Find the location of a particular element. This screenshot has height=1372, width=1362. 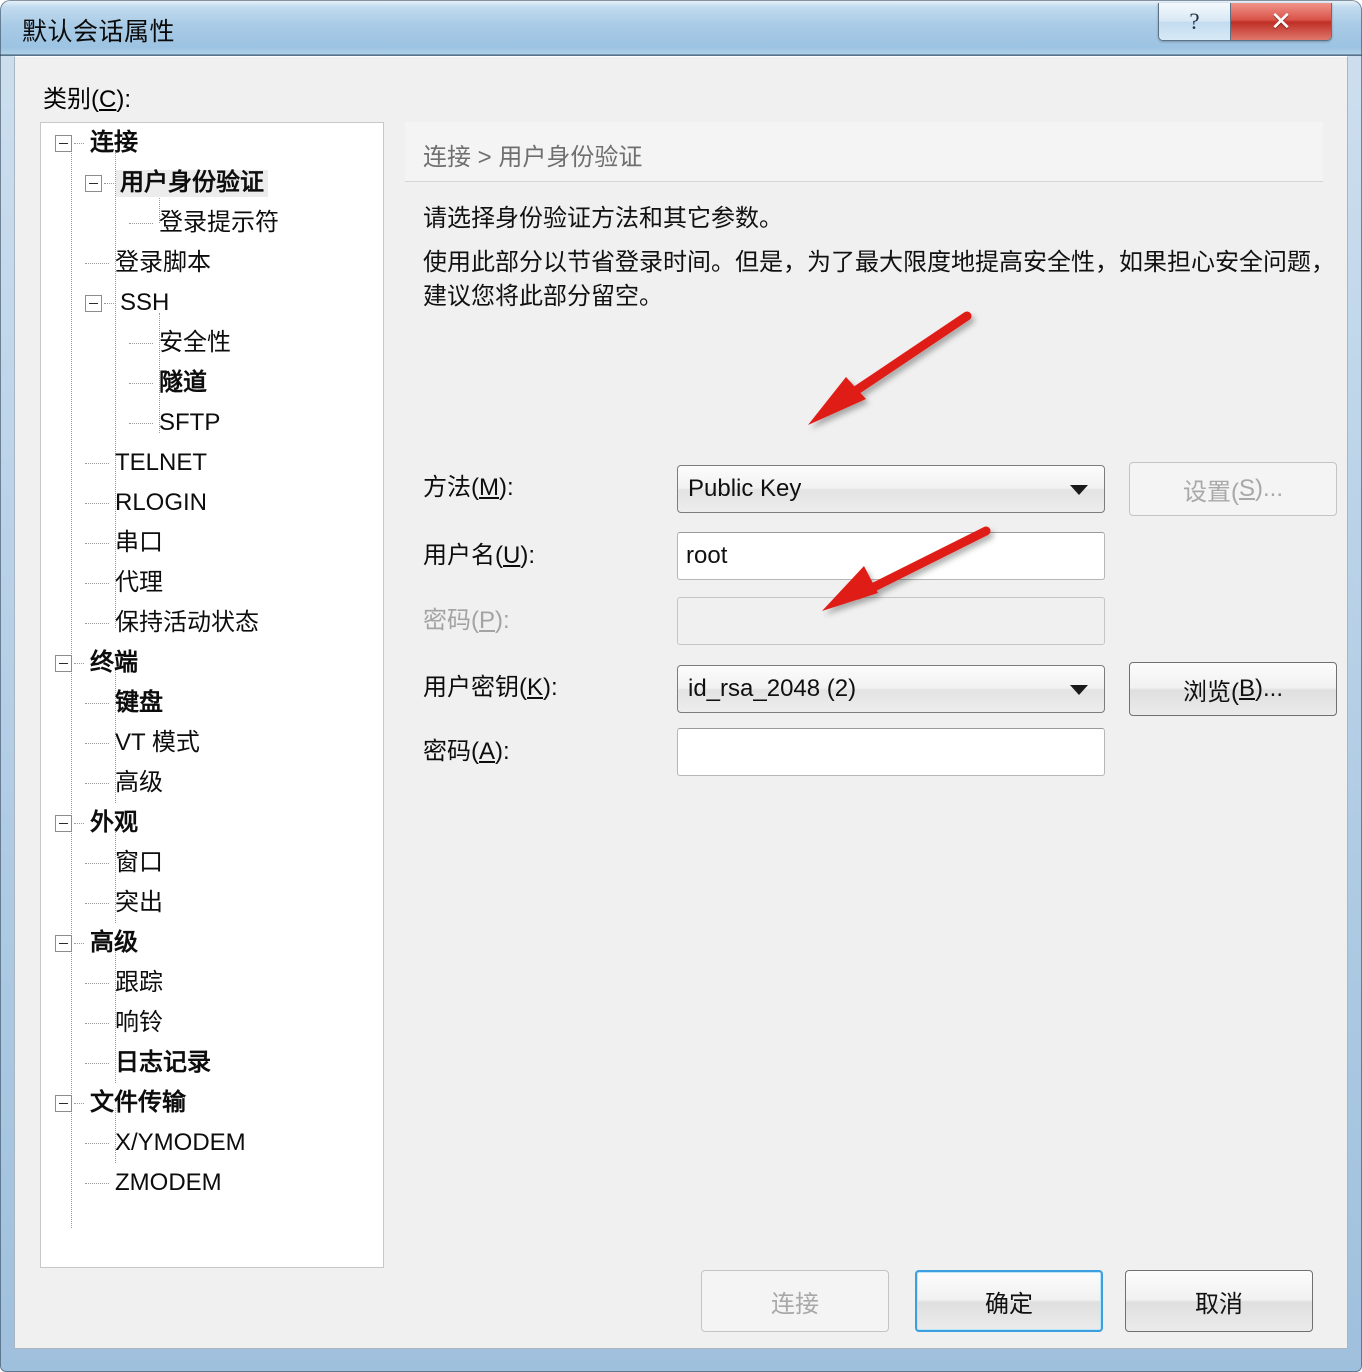

tree-item-16: 高级 is located at coordinates (212, 783).